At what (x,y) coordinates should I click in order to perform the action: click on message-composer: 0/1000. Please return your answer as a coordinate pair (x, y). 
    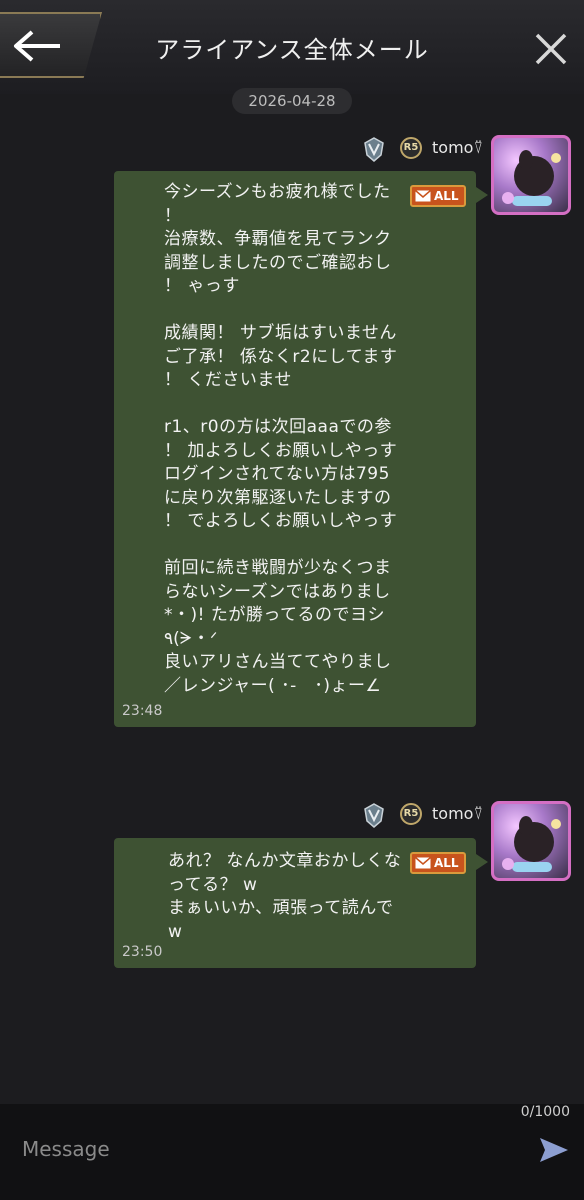
    Looking at the image, I should click on (292, 1152).